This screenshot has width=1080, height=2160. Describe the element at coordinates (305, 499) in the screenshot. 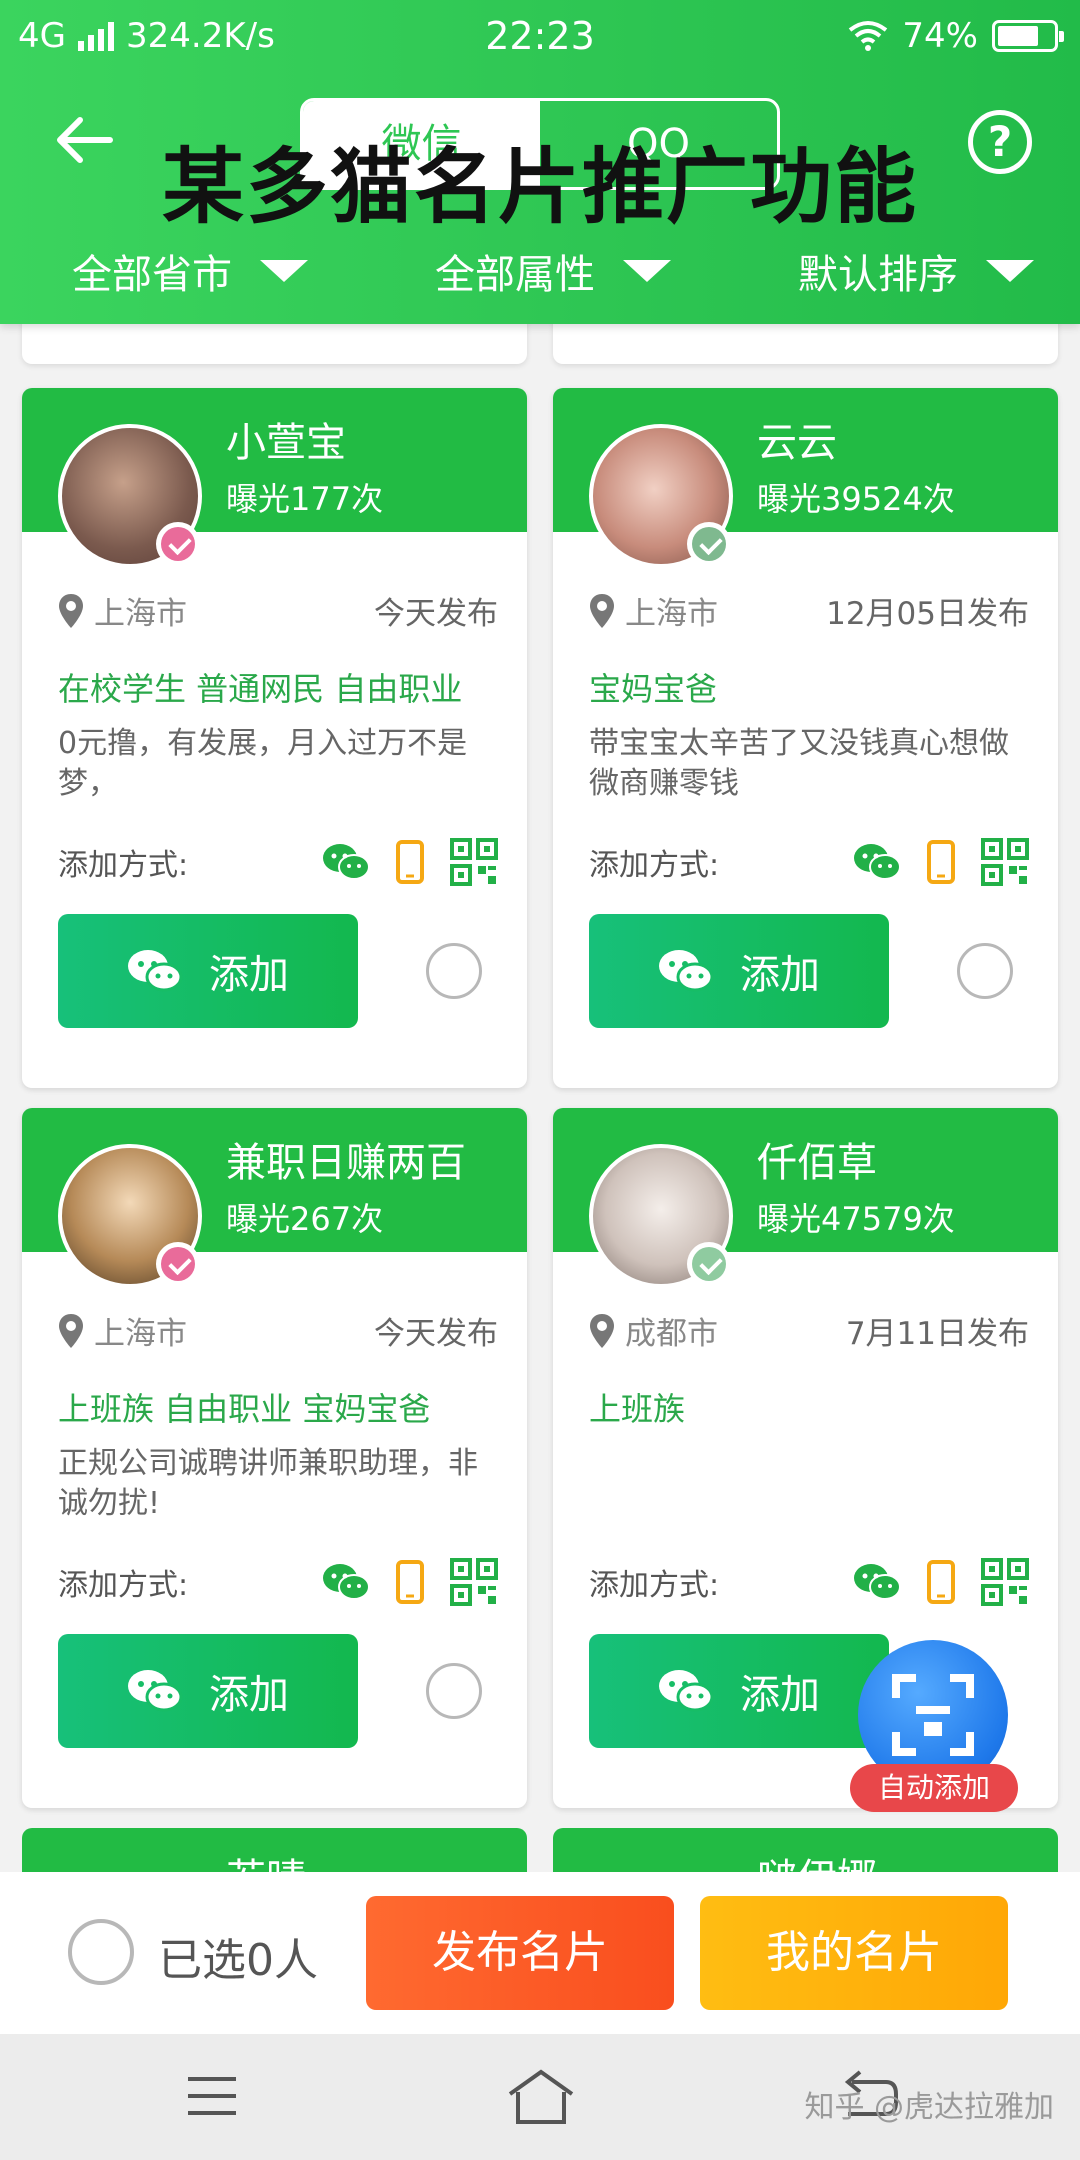

I see `card-exposure: 曝光177次` at that location.